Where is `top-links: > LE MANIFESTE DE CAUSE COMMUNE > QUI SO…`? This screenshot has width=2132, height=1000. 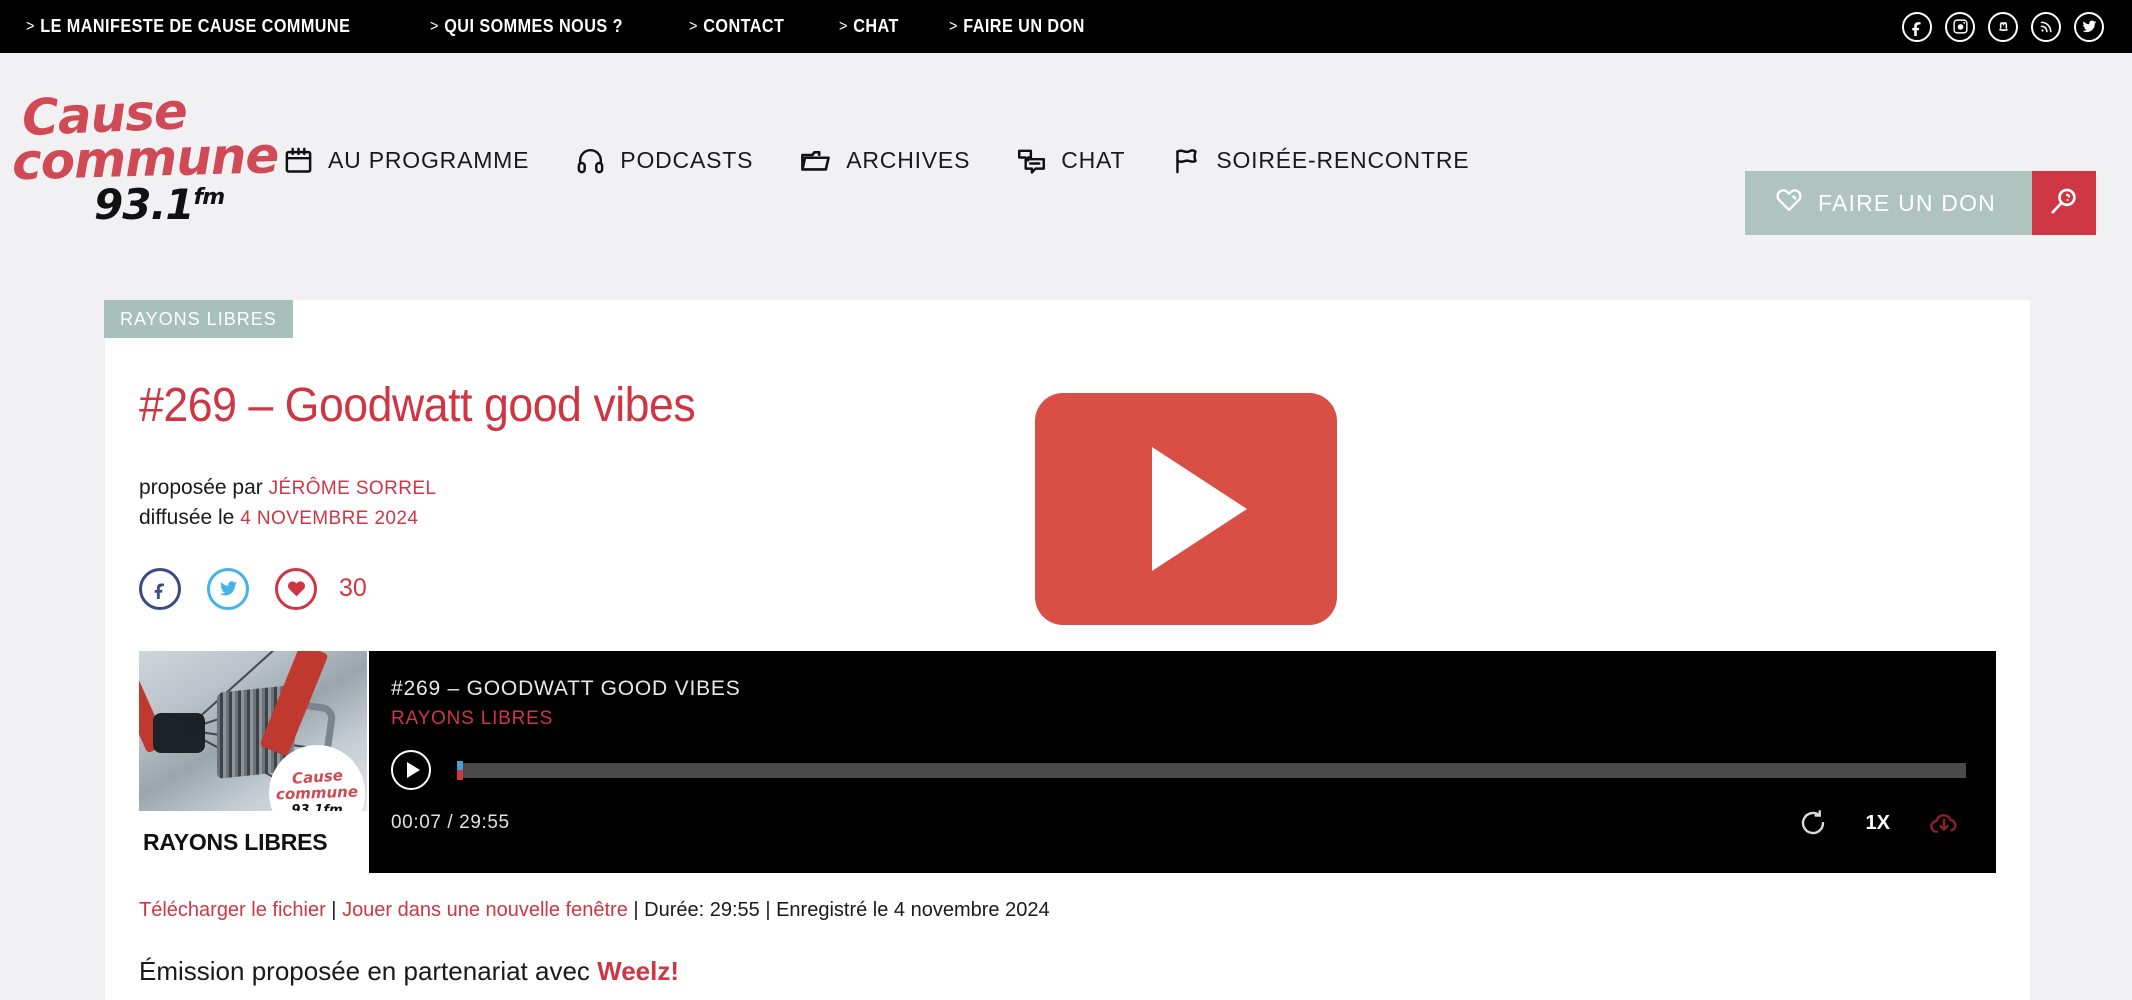
top-links: > LE MANIFESTE DE CAUSE COMMUNE > QUI SO… is located at coordinates (585, 26).